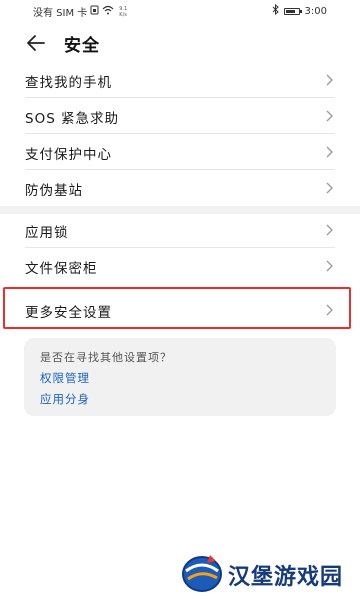 Image resolution: width=360 pixels, height=600 pixels. What do you see at coordinates (68, 155) in the screenshot?
I see `list-item-label: 支付保护中心` at bounding box center [68, 155].